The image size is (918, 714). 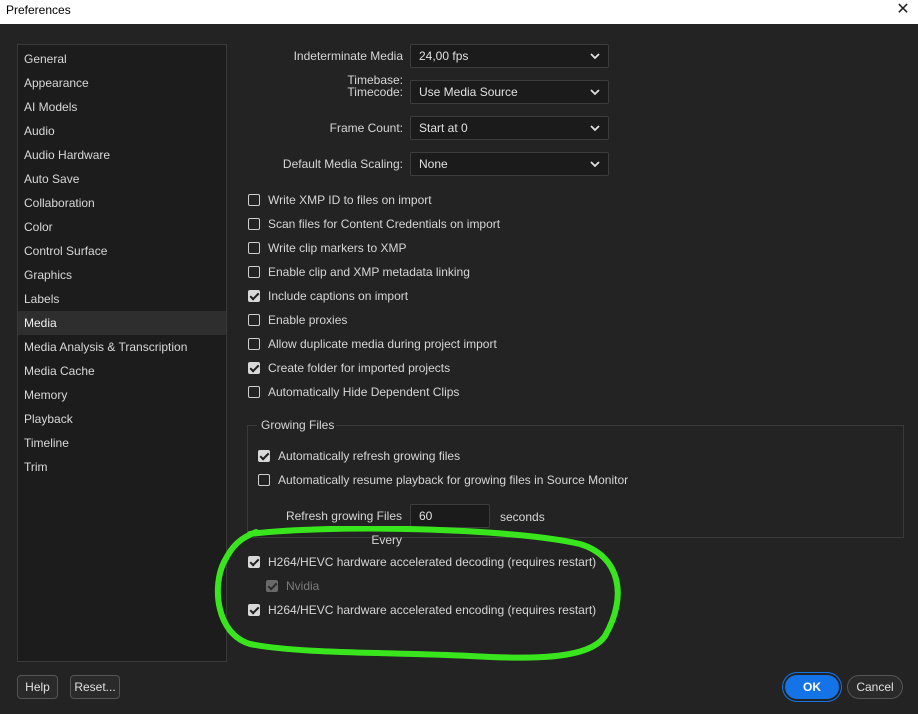 I want to click on sidebar-item-color: Color, so click(x=122, y=227).